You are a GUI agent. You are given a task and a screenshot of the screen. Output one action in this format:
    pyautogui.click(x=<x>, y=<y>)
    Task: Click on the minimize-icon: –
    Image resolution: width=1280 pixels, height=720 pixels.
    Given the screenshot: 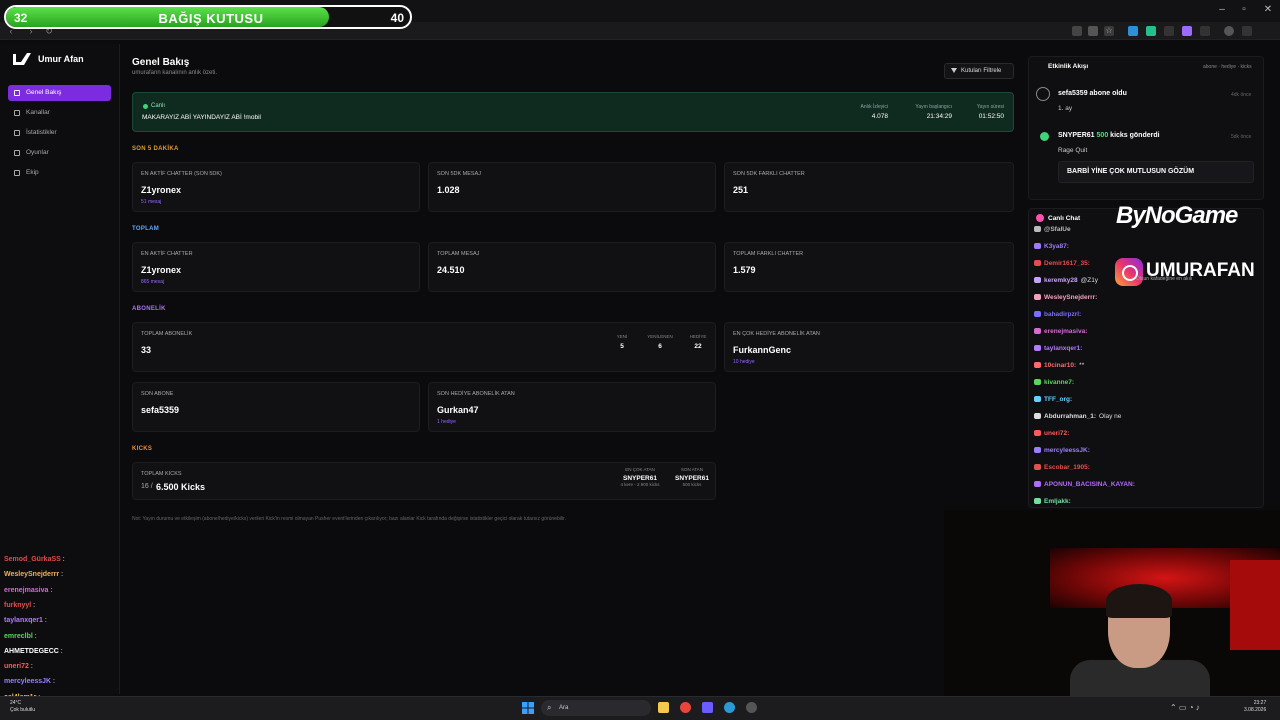 What is the action you would take?
    pyautogui.click(x=1222, y=9)
    